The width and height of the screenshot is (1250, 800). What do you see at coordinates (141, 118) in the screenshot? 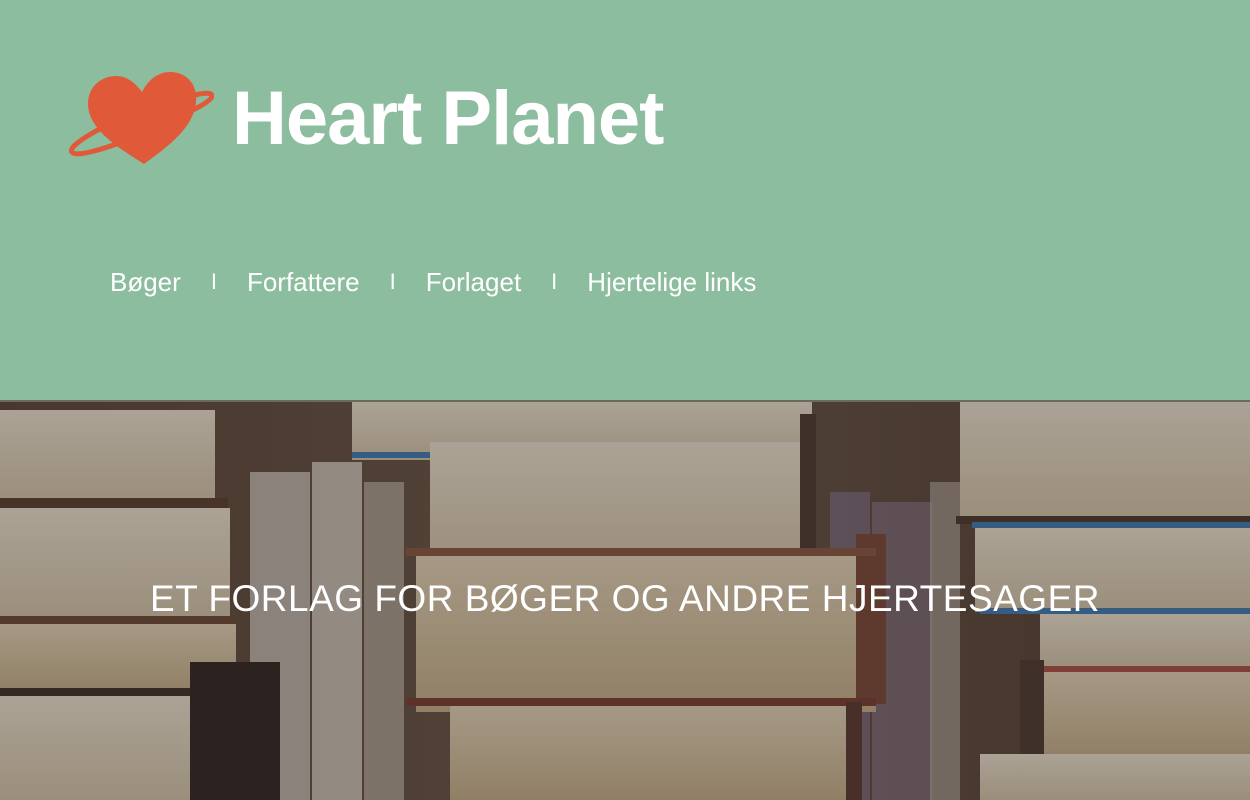
I see `heart-planet-logo-icon` at bounding box center [141, 118].